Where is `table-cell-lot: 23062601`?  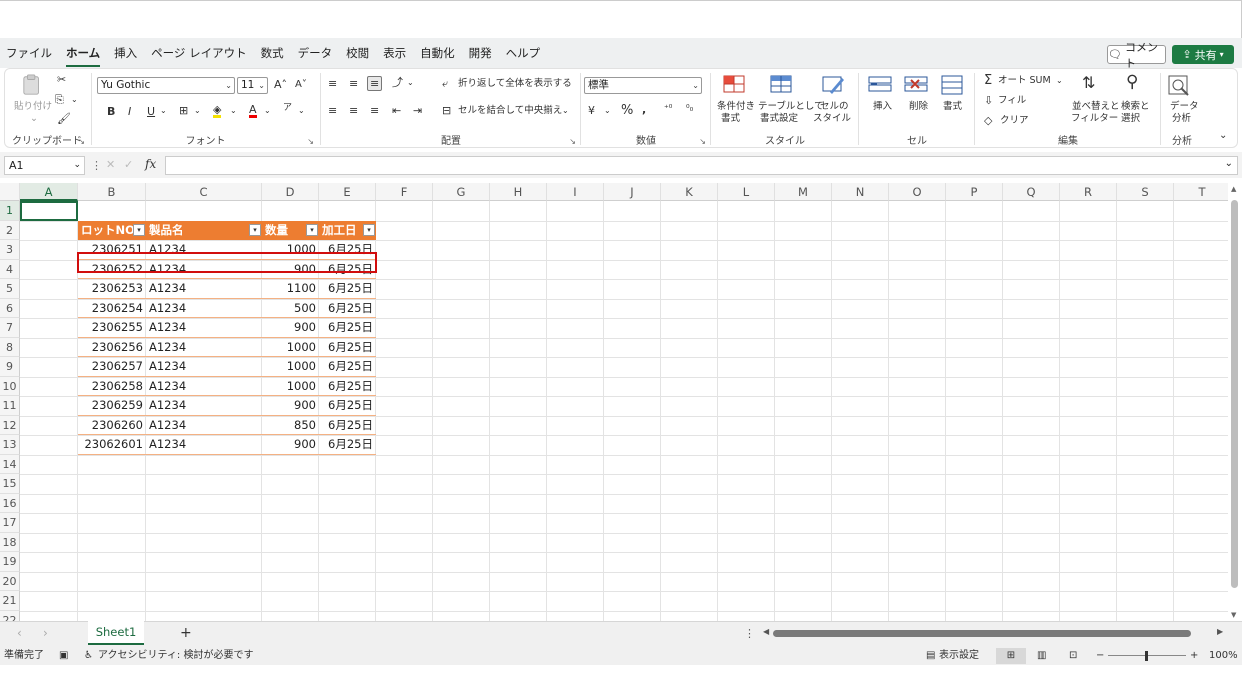 table-cell-lot: 23062601 is located at coordinates (112, 444).